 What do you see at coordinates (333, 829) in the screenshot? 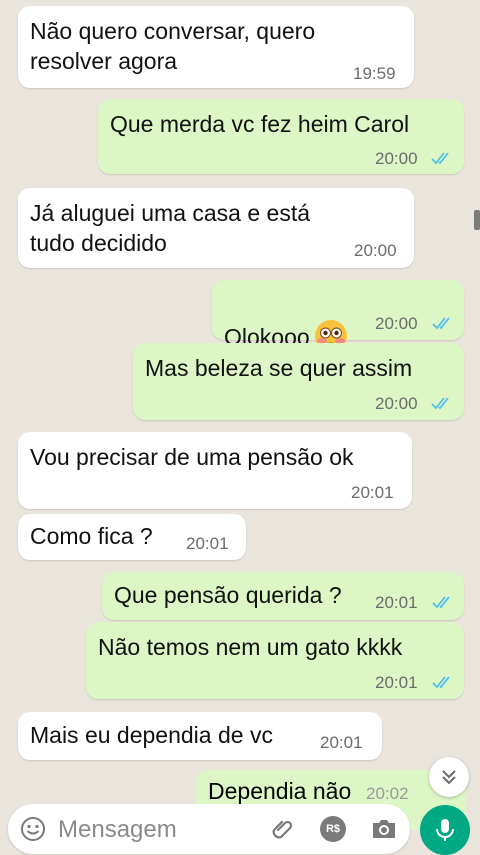
I see `payment-icon: R$` at bounding box center [333, 829].